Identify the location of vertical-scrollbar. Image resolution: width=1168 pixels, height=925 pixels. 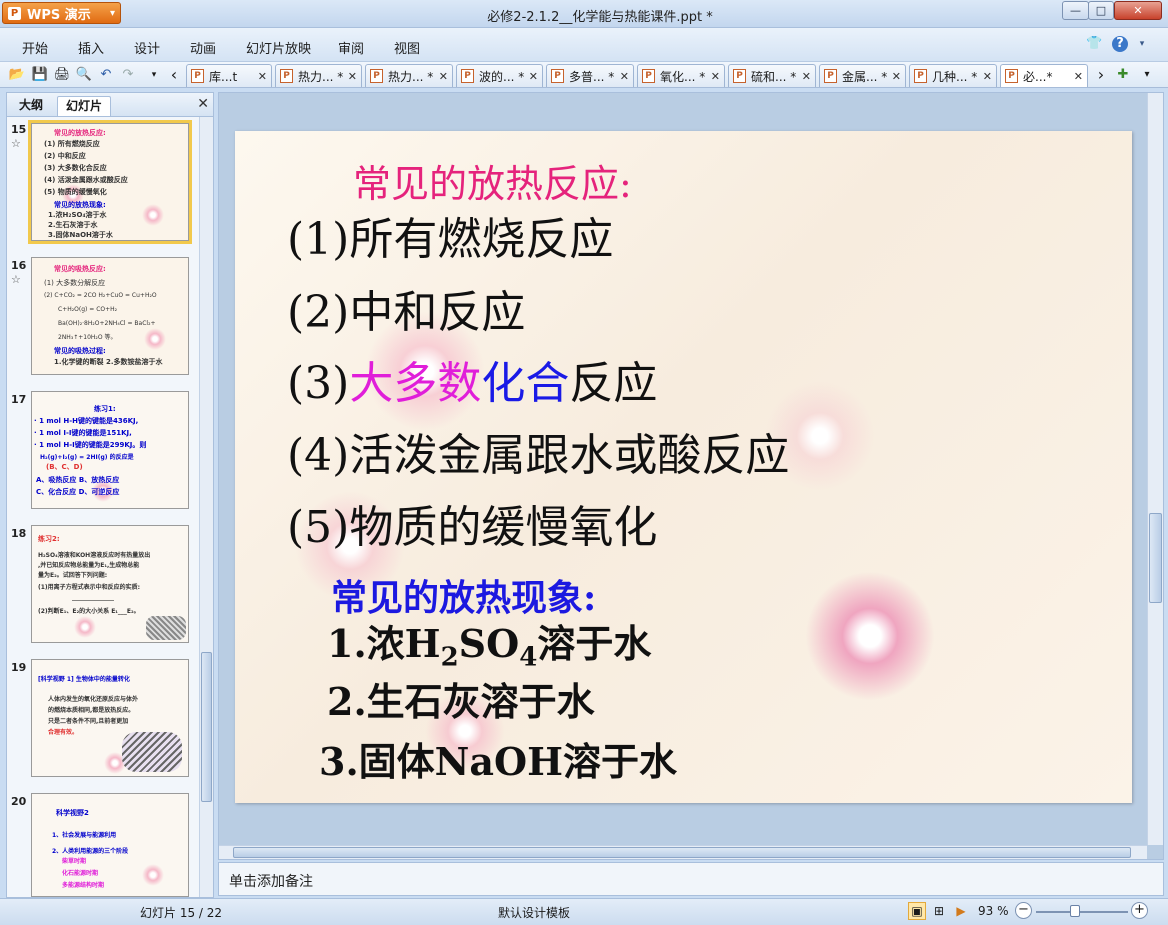
(1155, 469).